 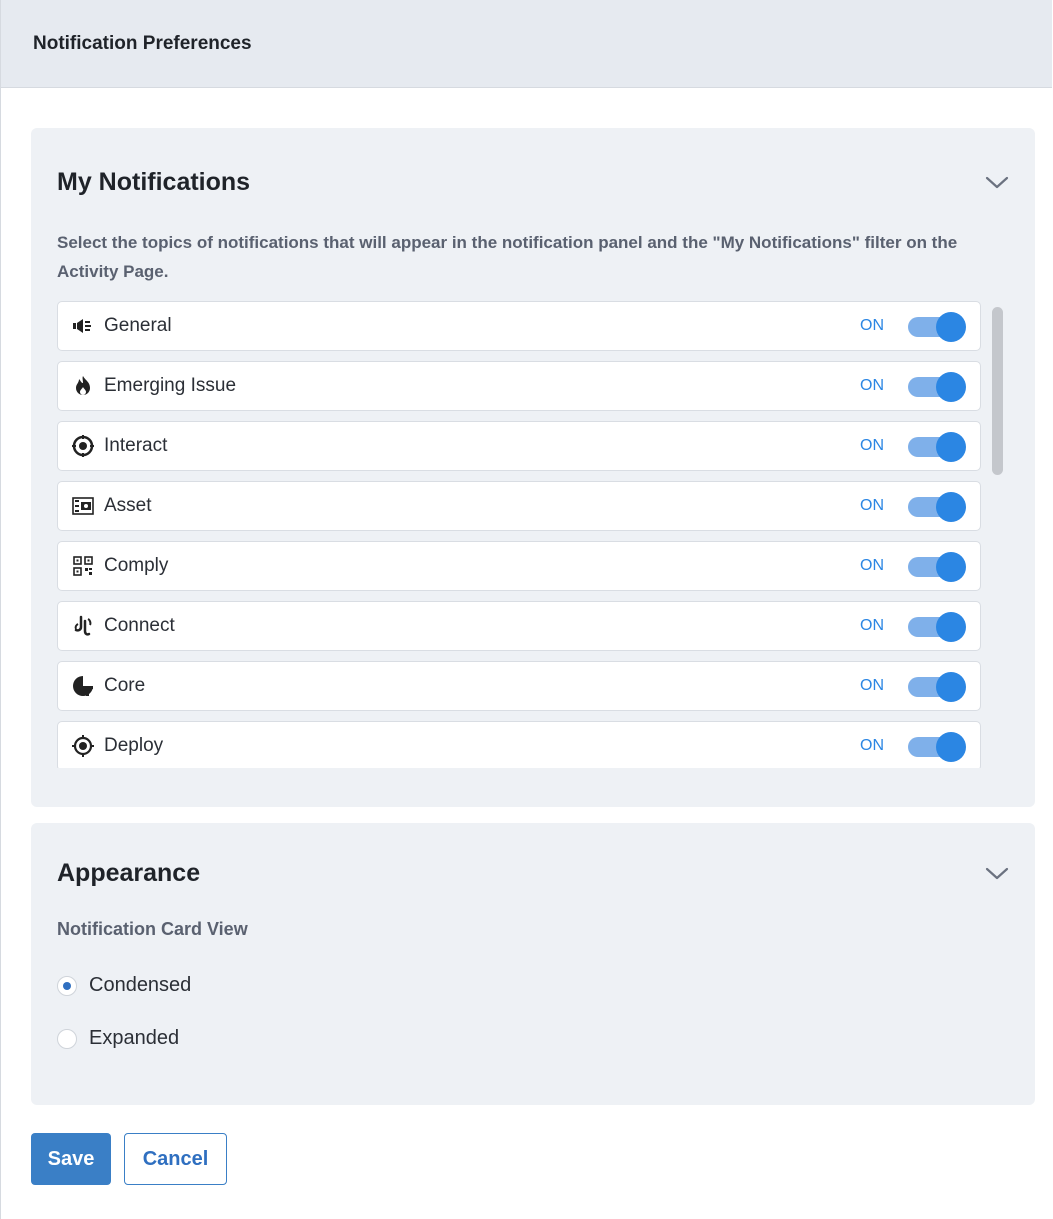 I want to click on topic-row-connect: Connect ON, so click(x=519, y=626).